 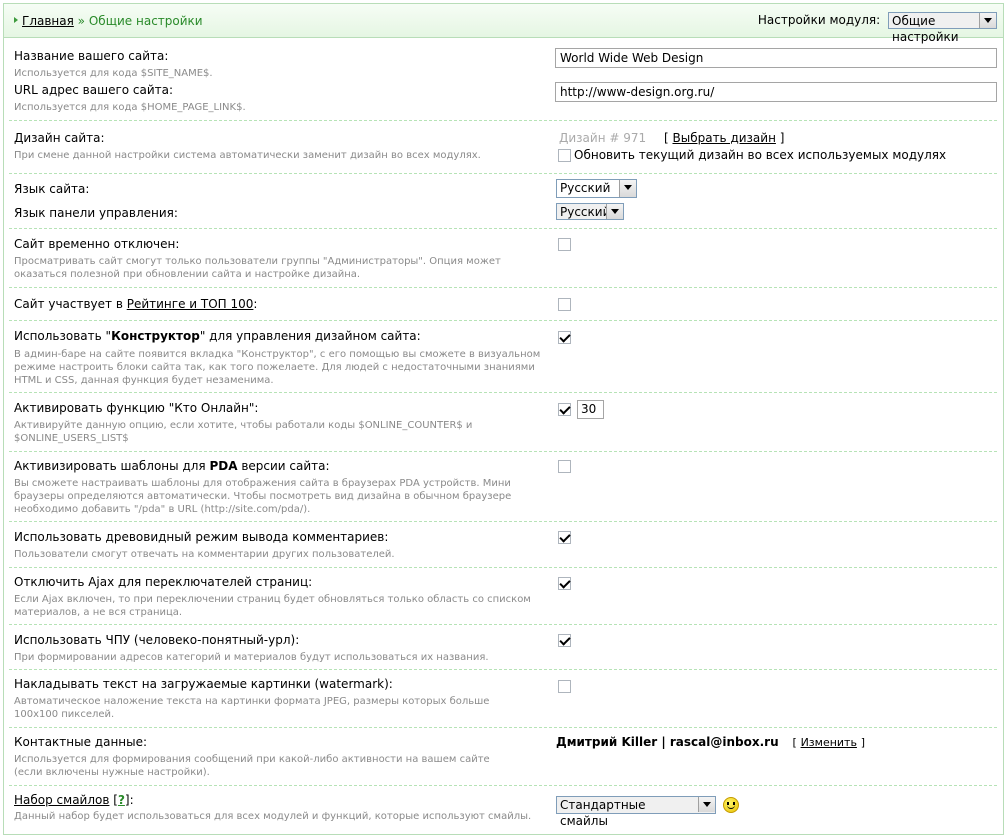 I want to click on panel-language-select: Русский, so click(x=590, y=211).